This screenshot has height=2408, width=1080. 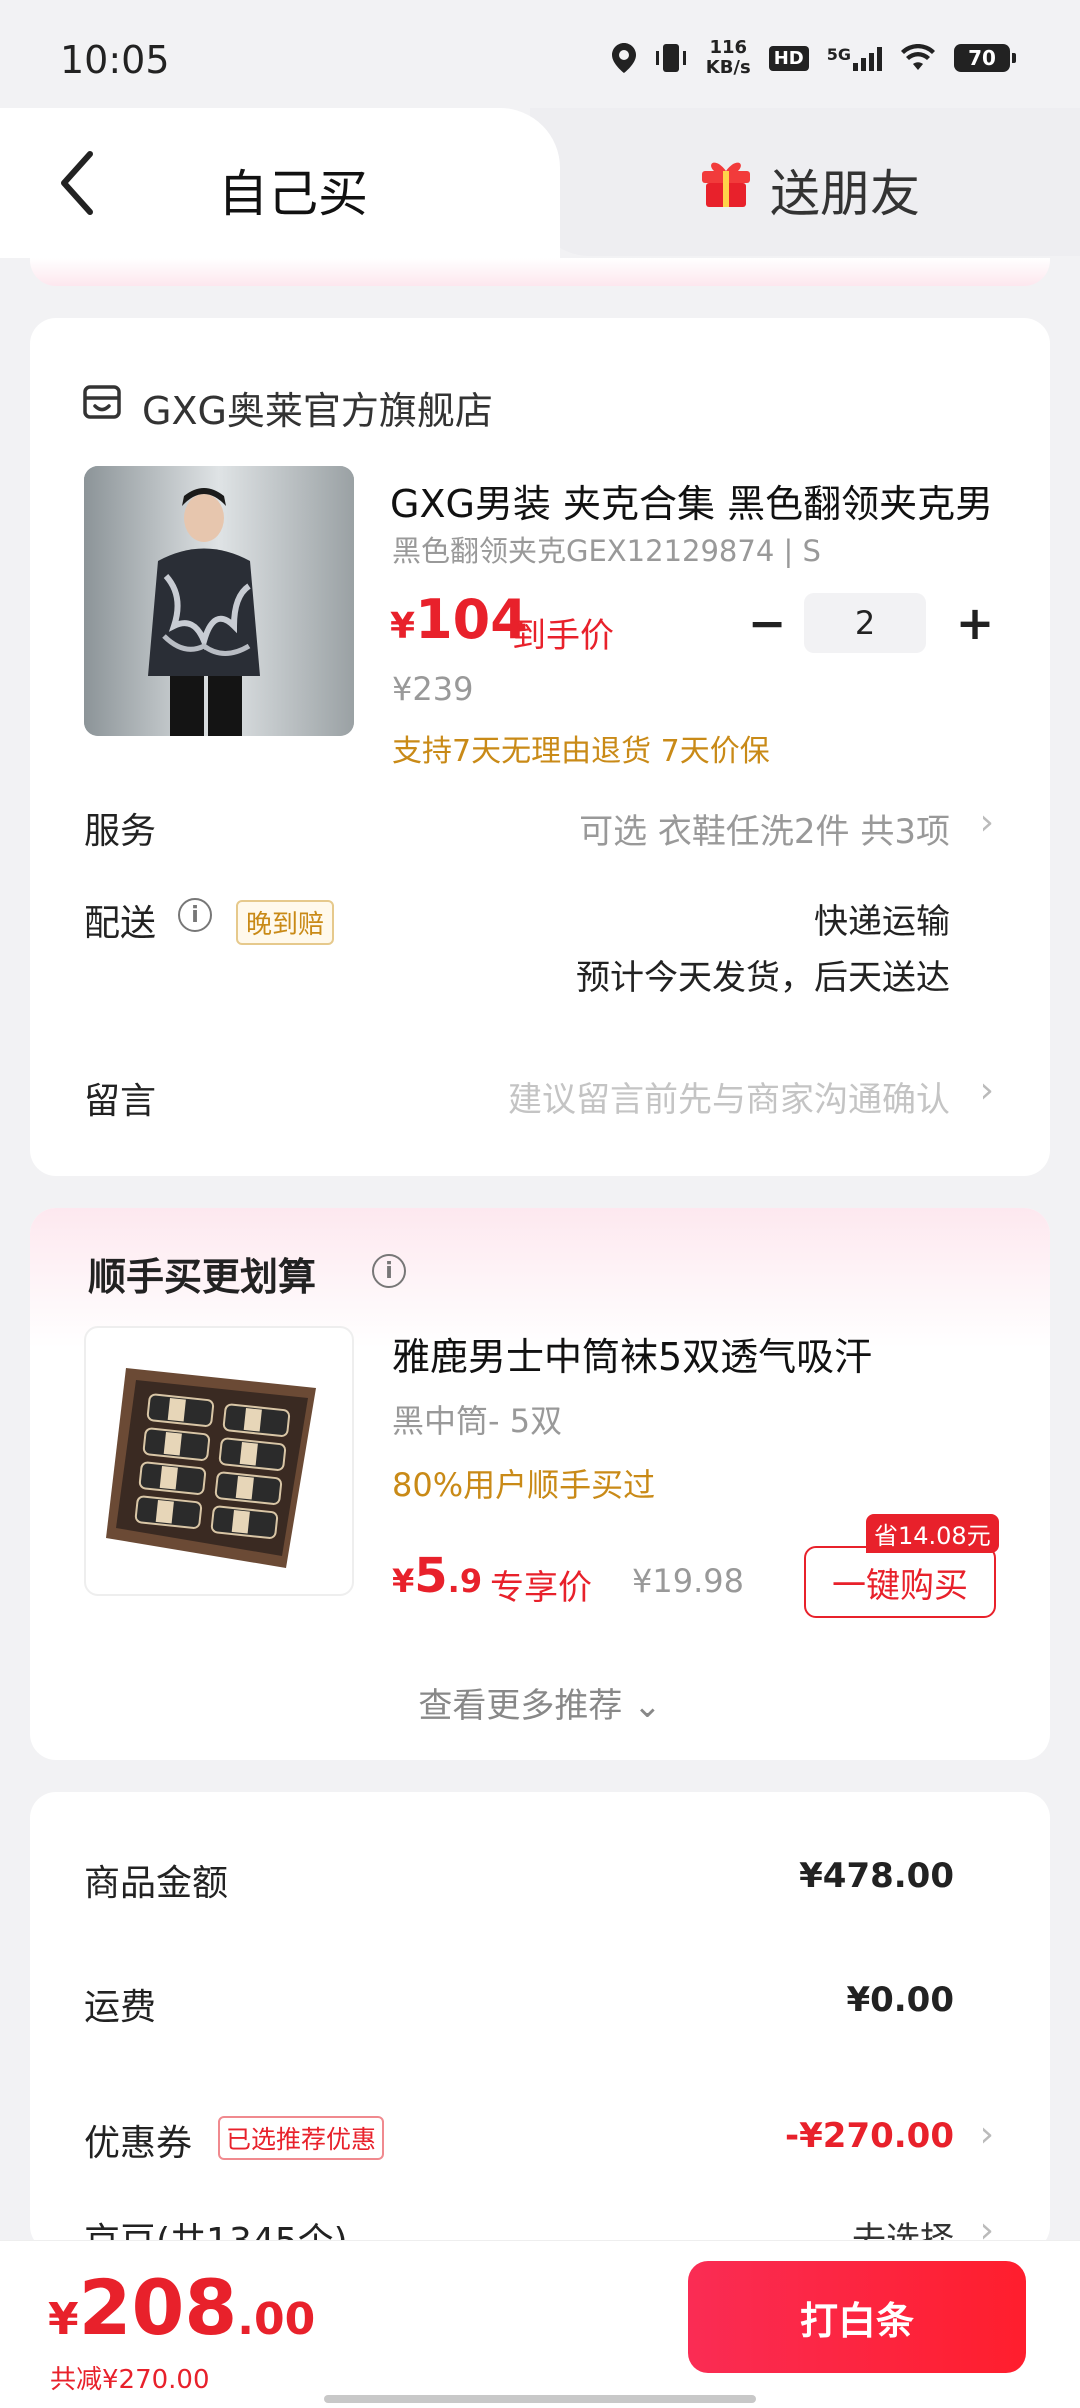 I want to click on home-indicator, so click(x=540, y=2399).